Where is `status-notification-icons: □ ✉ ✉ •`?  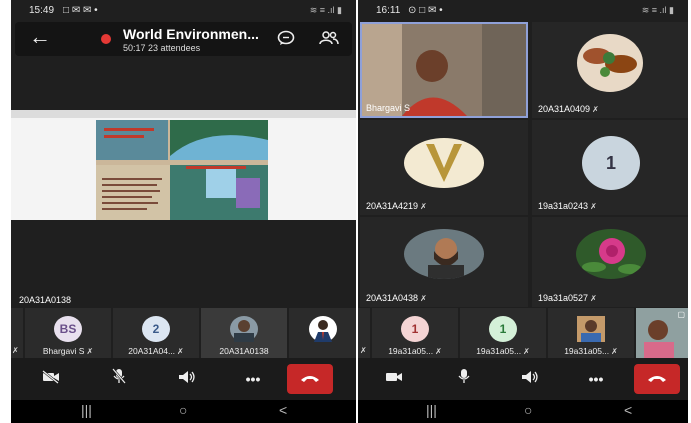
status-notification-icons: □ ✉ ✉ • is located at coordinates (80, 10).